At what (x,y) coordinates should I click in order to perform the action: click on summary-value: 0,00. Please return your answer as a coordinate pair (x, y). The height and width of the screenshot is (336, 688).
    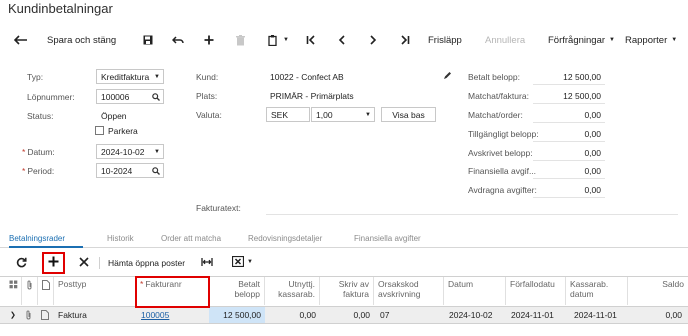
    Looking at the image, I should click on (592, 134).